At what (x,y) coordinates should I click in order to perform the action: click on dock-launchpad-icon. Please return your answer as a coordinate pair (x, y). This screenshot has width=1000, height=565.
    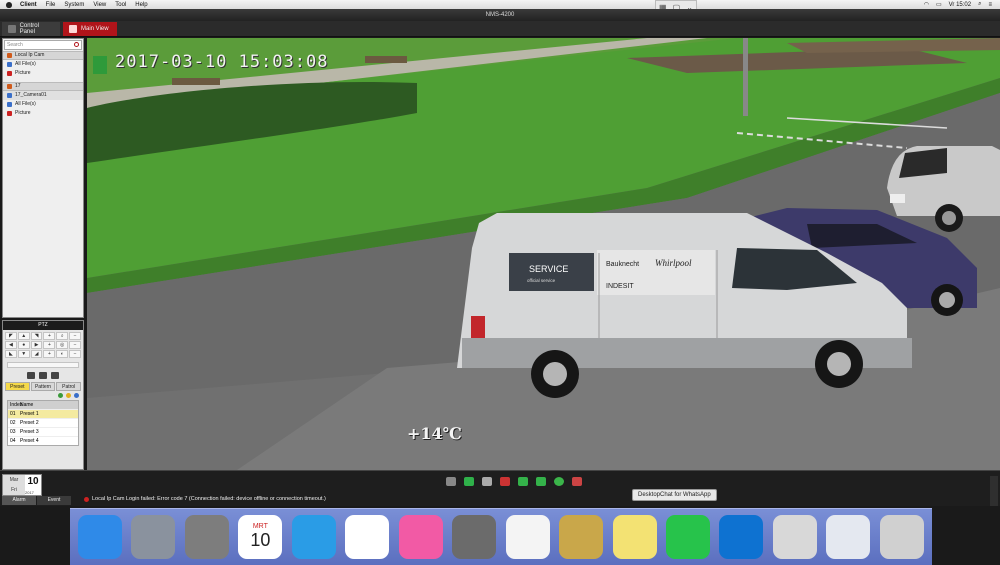
    Looking at the image, I should click on (153, 537).